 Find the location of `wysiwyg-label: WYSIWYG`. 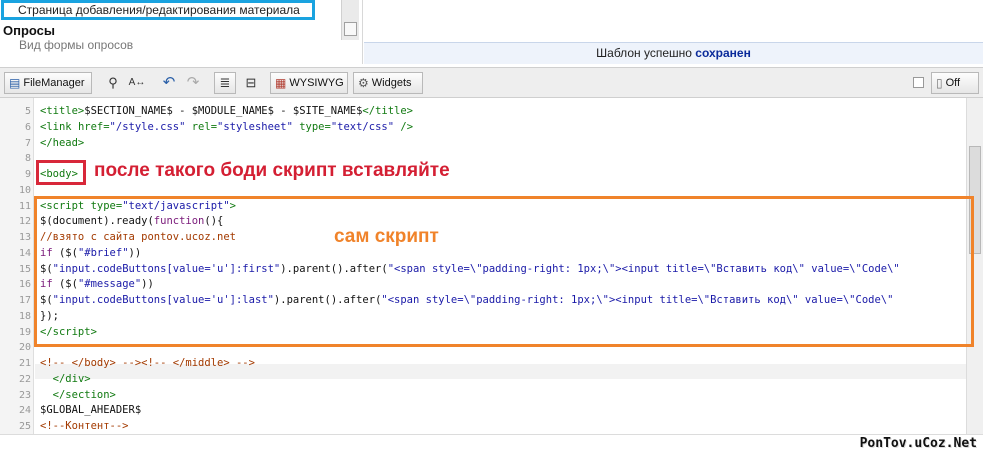

wysiwyg-label: WYSIWYG is located at coordinates (316, 83).